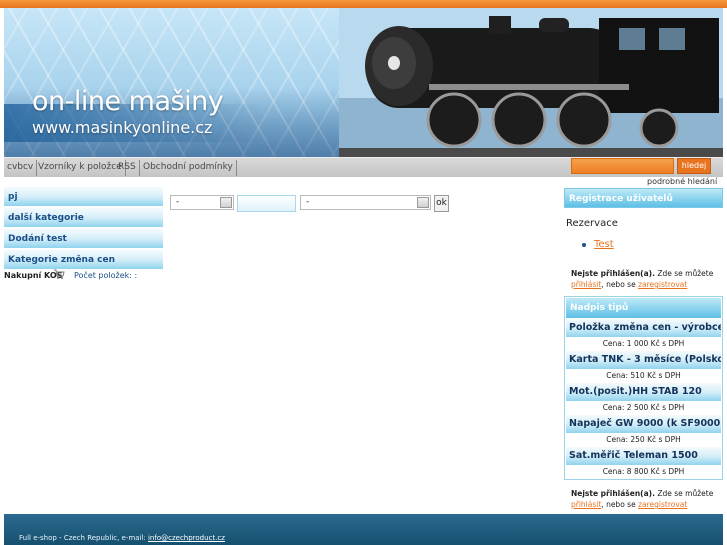 This screenshot has width=727, height=545. What do you see at coordinates (694, 166) in the screenshot?
I see `search-button: hledej` at bounding box center [694, 166].